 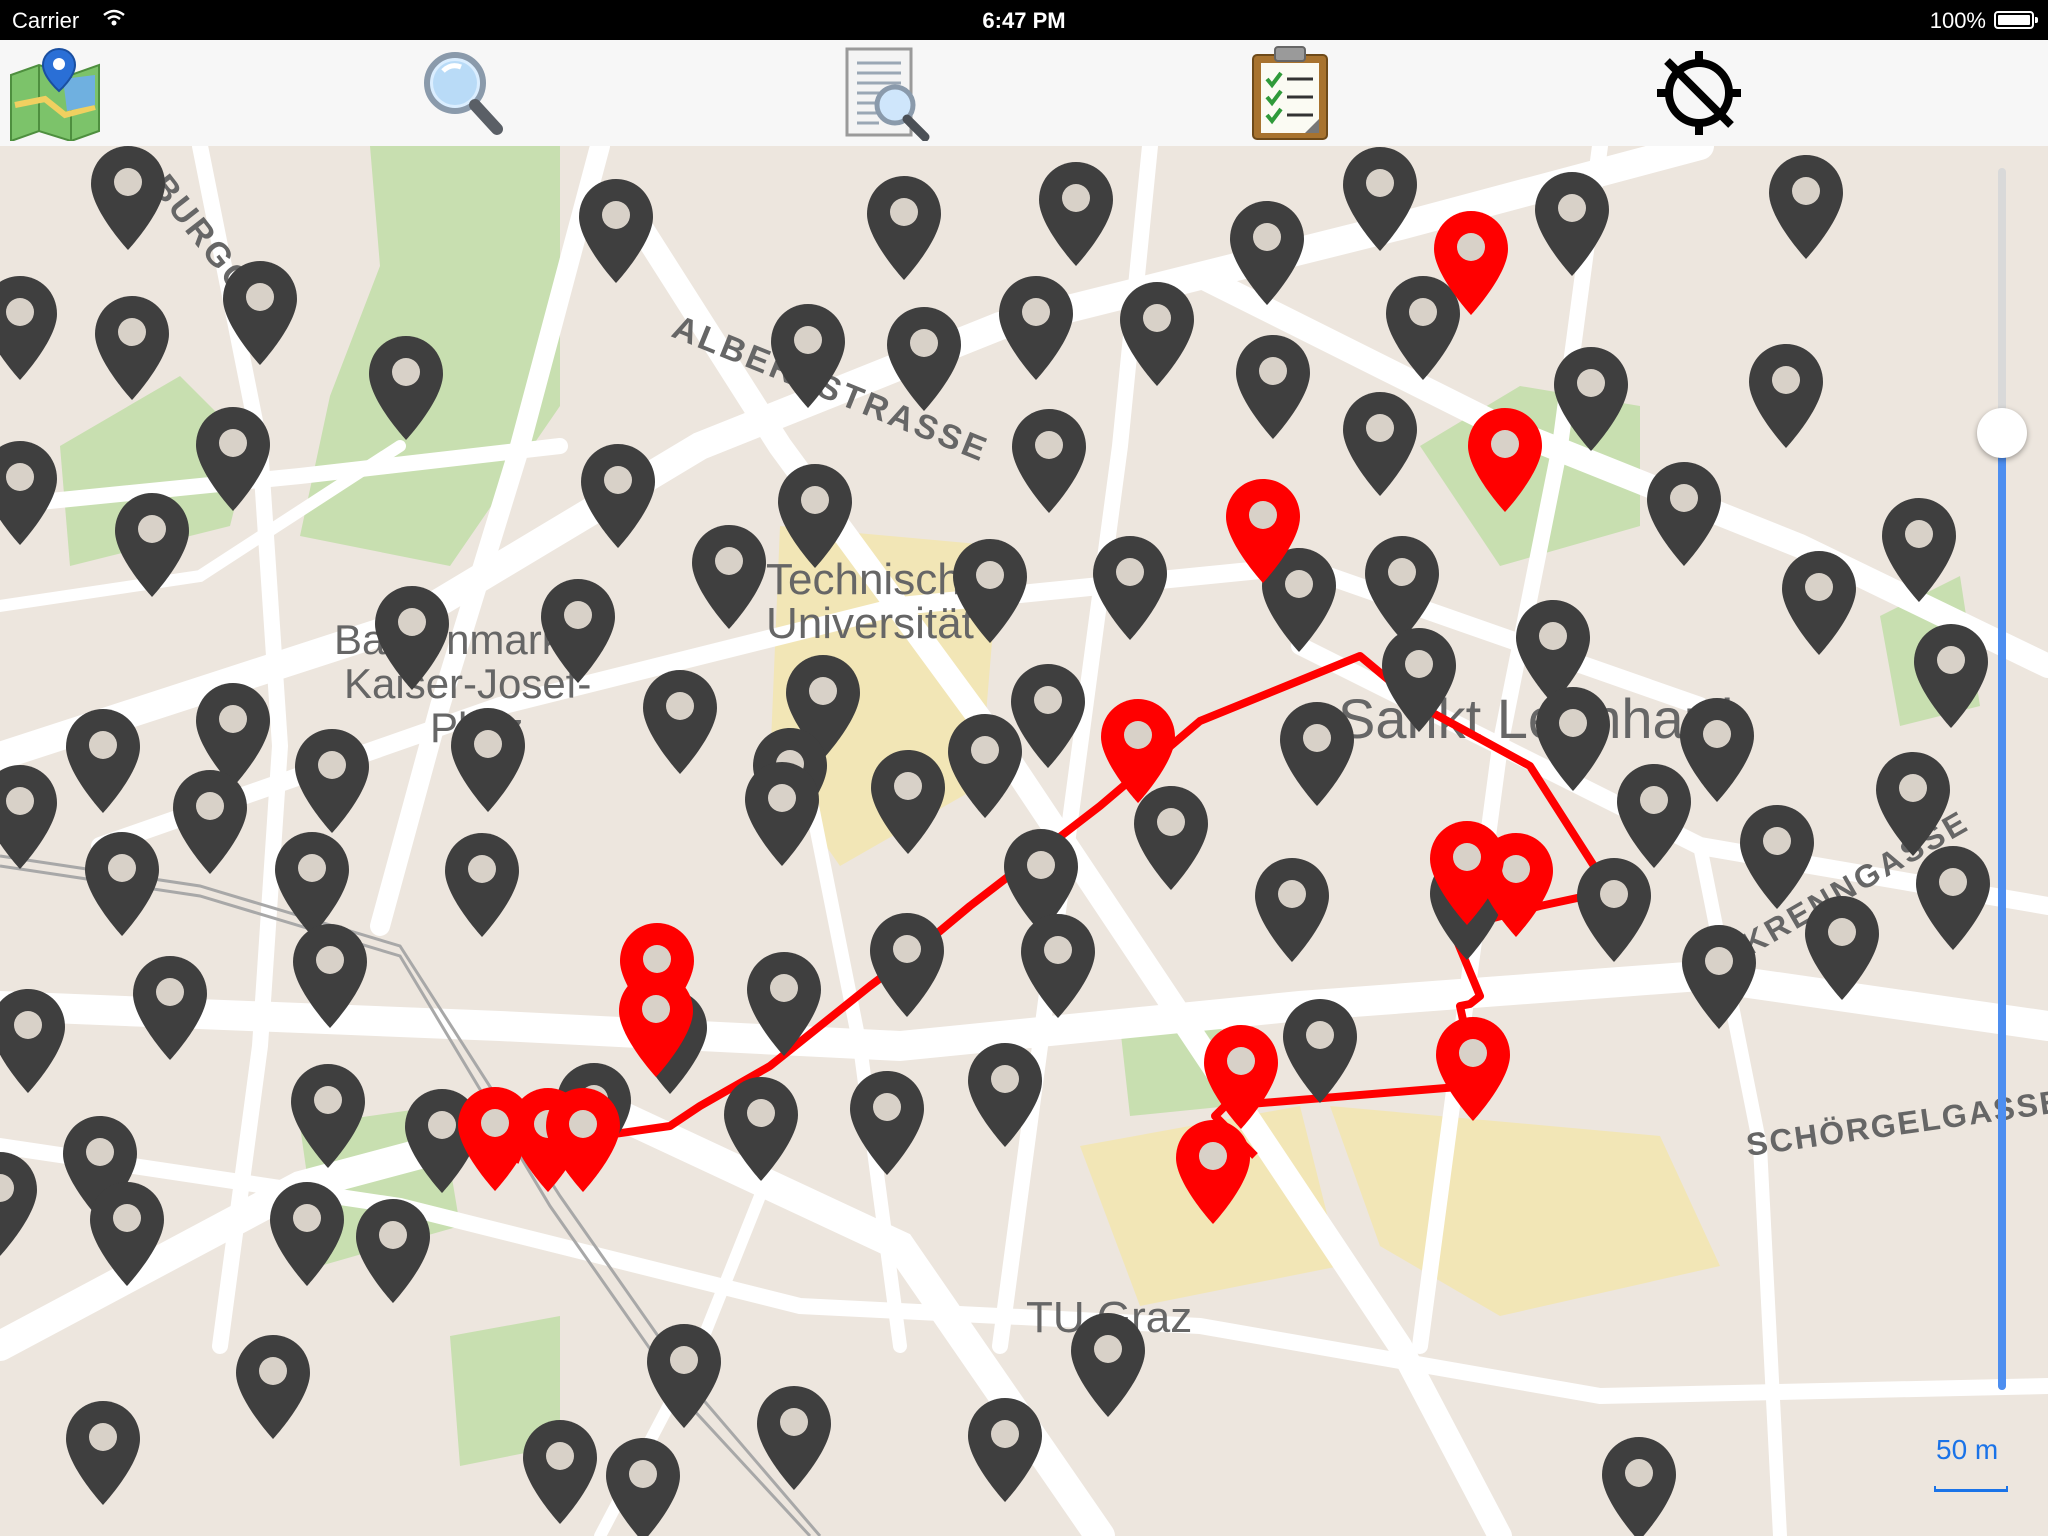 I want to click on document-search-icon, so click(x=885, y=93).